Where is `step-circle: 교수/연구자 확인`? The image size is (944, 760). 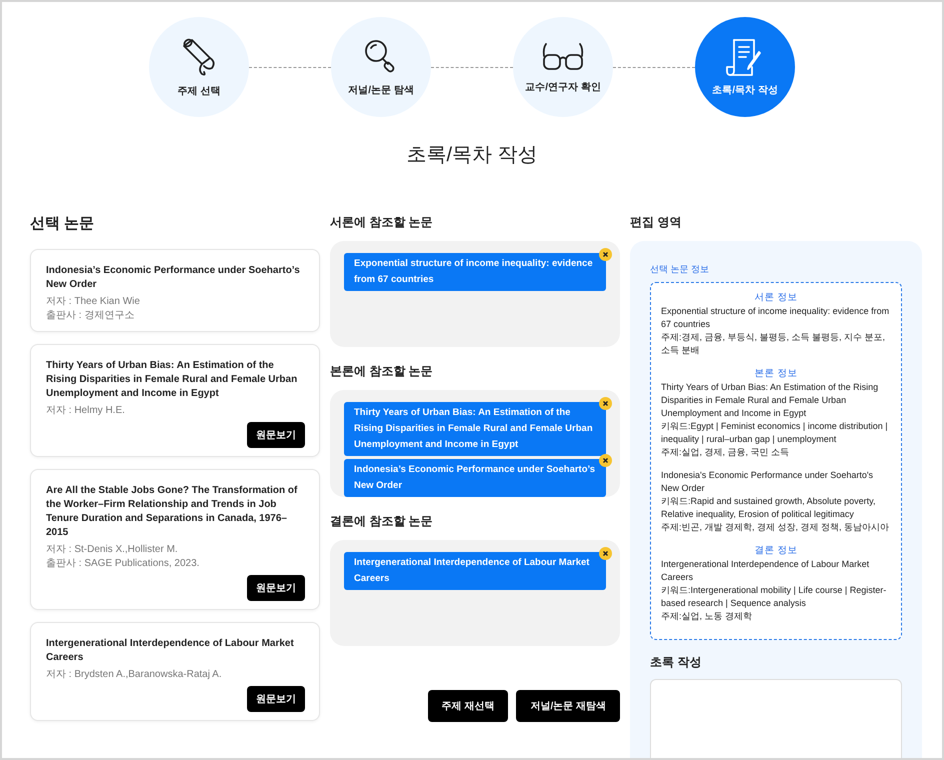 step-circle: 교수/연구자 확인 is located at coordinates (563, 67).